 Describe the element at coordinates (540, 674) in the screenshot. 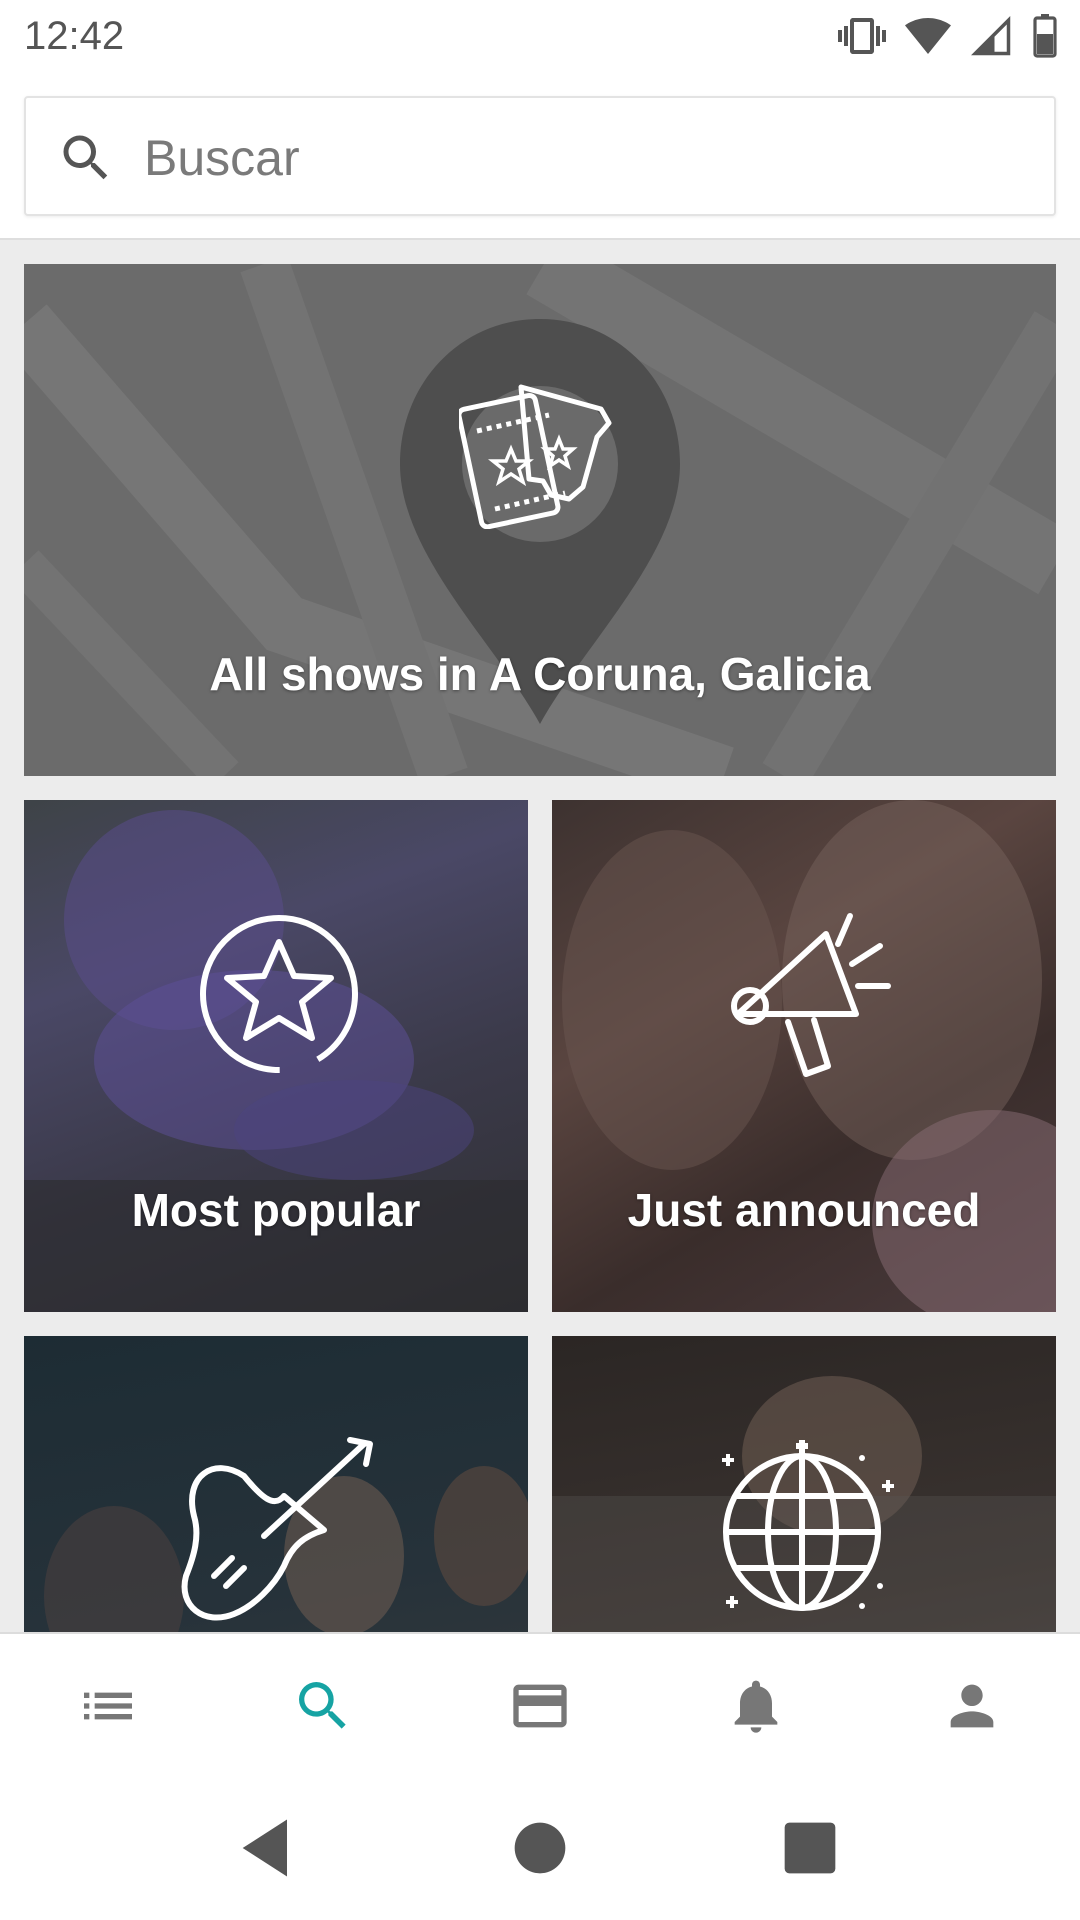

I see `card-all-shows-label: All shows in A Coruna, Galicia` at that location.